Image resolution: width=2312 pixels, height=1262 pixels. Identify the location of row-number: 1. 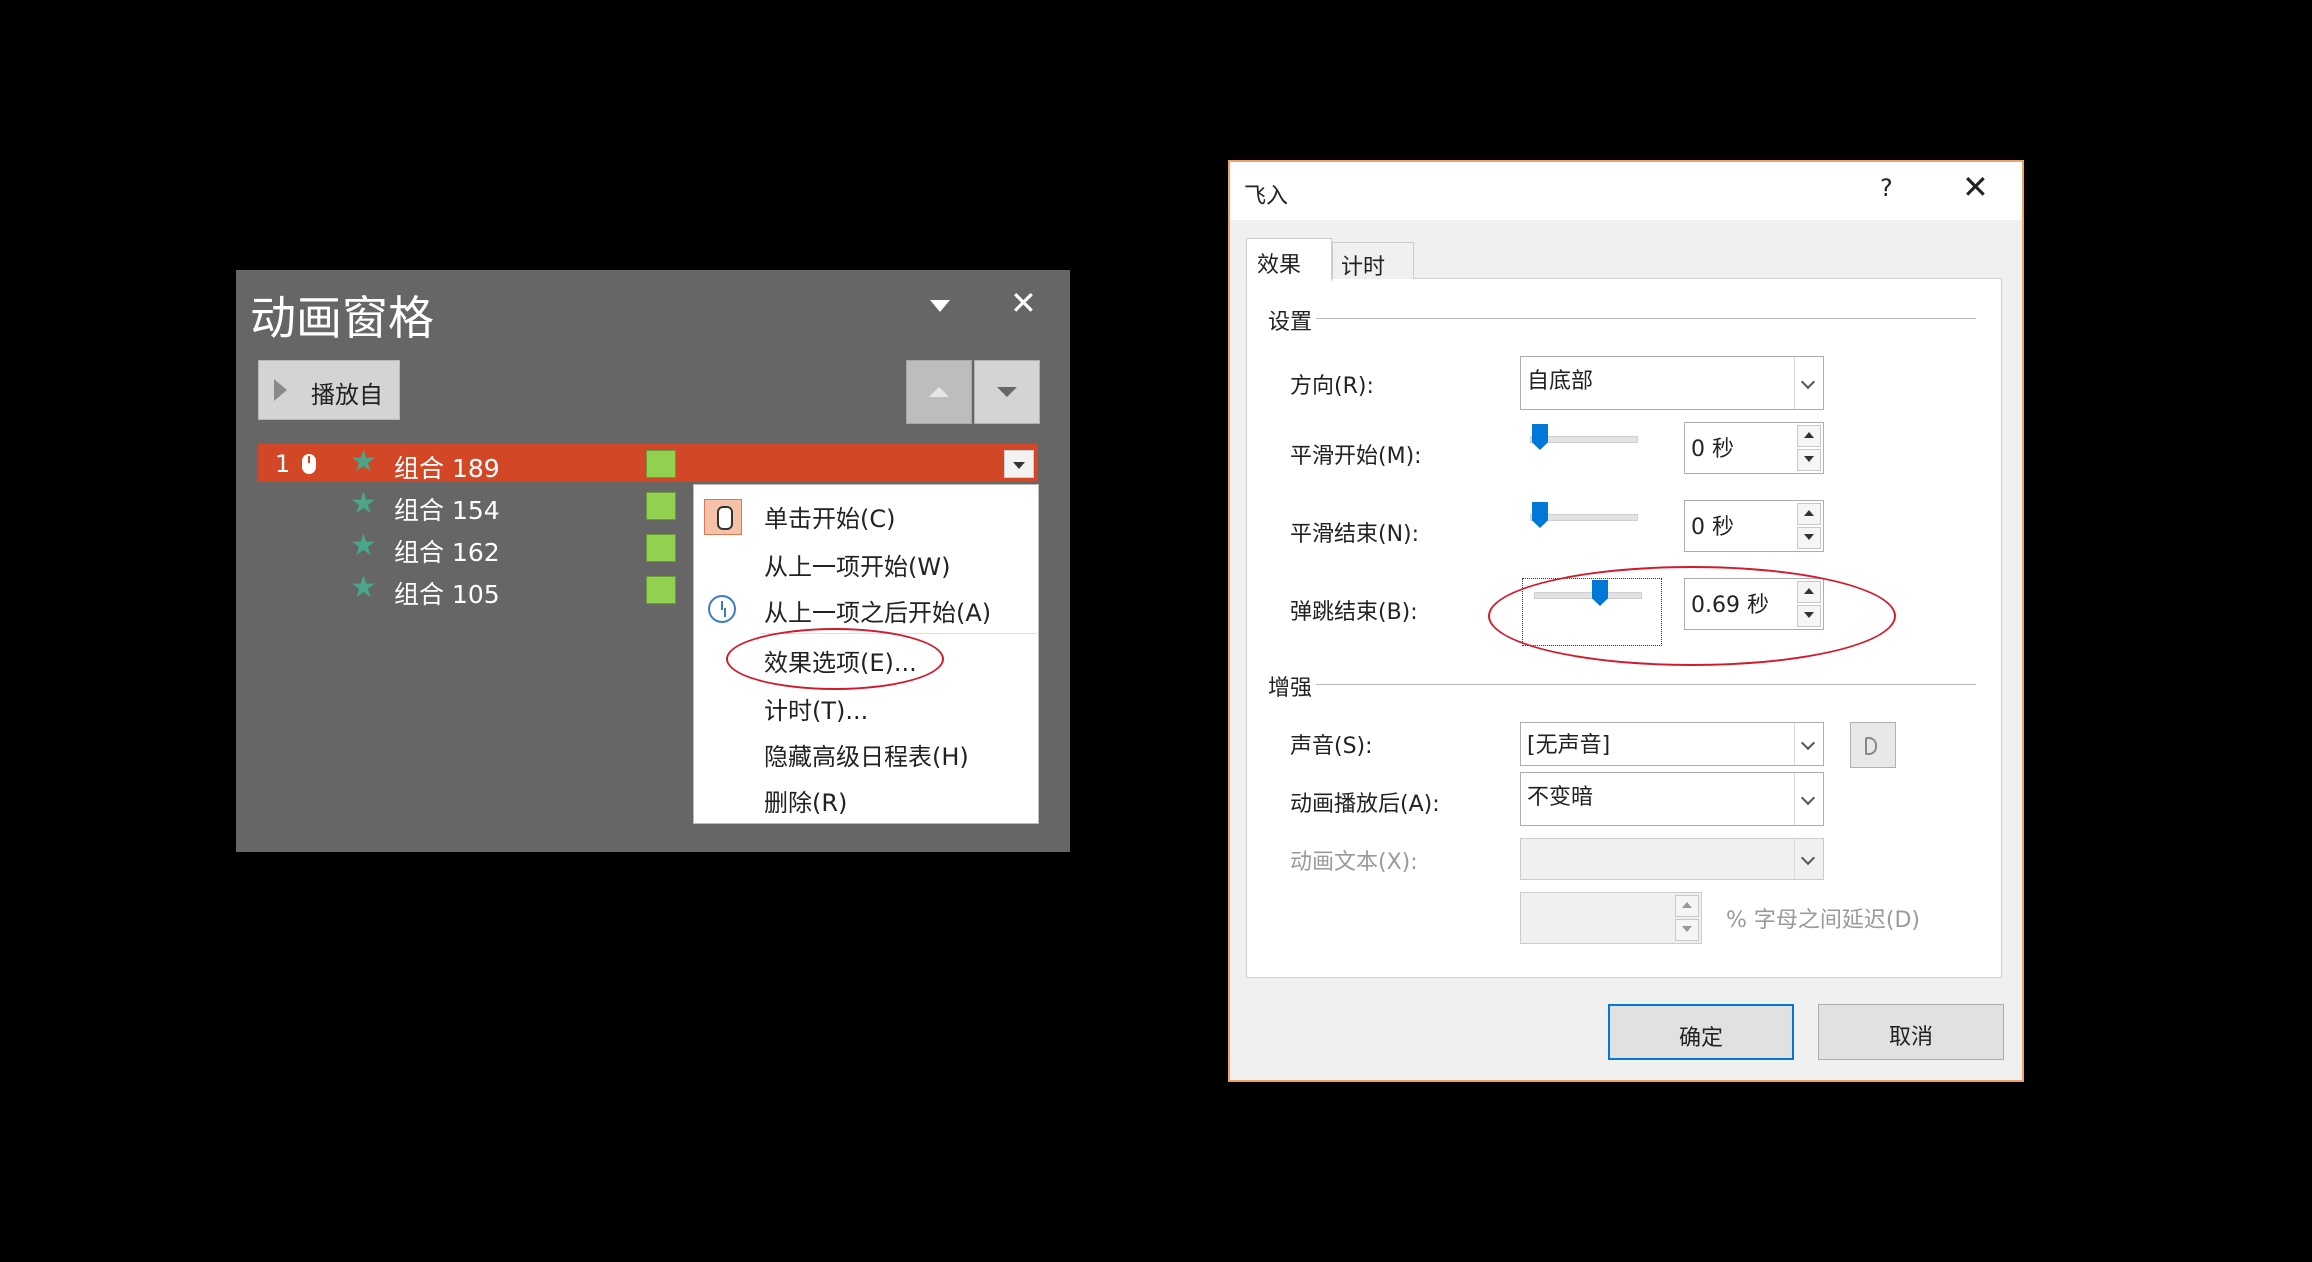
(283, 464).